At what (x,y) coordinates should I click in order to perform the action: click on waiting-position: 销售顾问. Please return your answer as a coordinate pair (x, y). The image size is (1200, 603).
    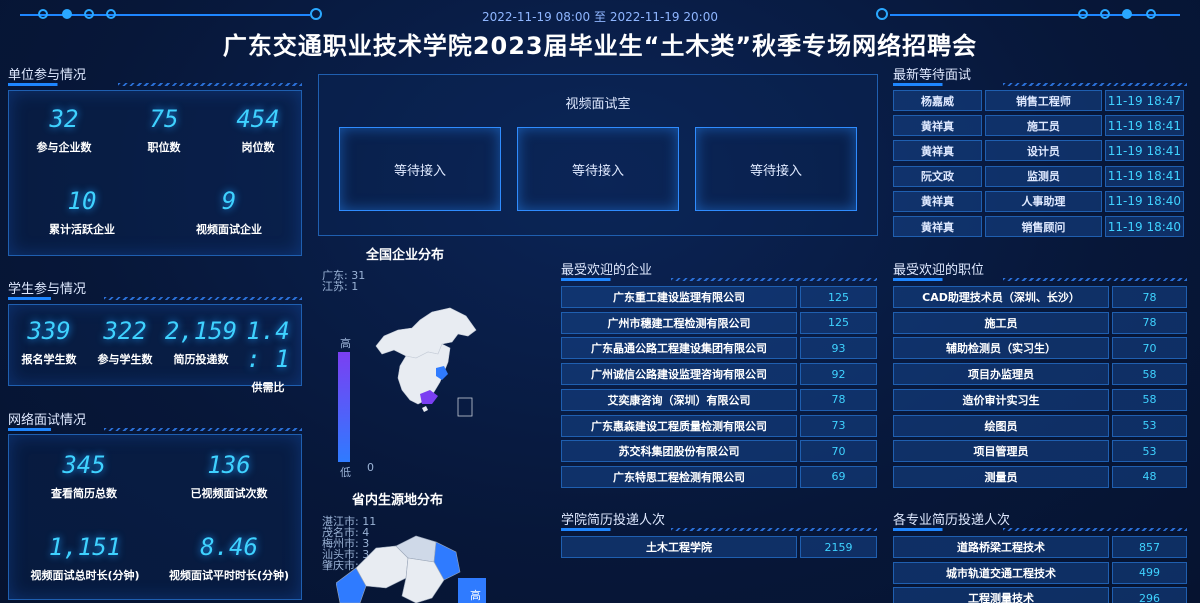
    Looking at the image, I should click on (1043, 226).